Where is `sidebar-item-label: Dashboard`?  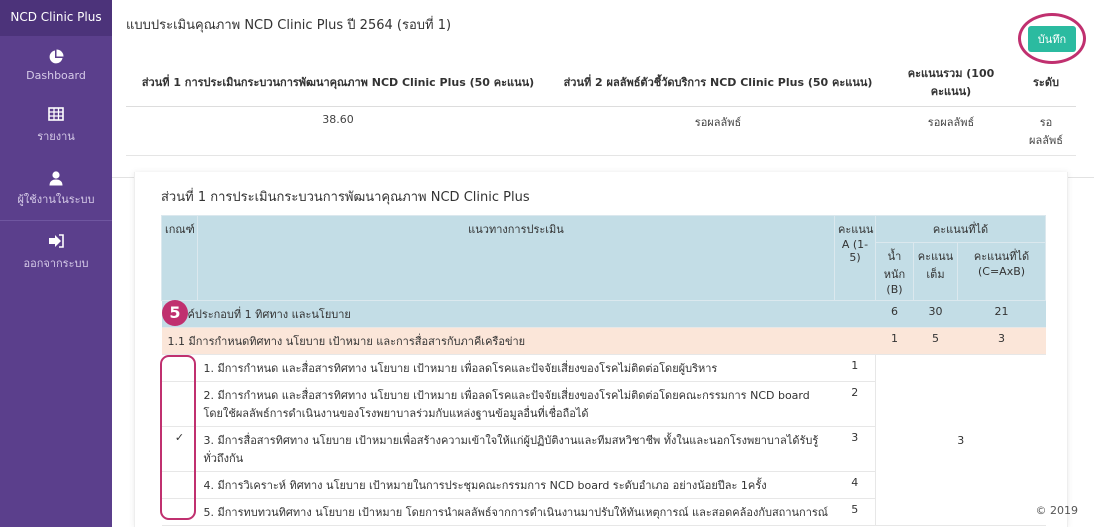 sidebar-item-label: Dashboard is located at coordinates (56, 75).